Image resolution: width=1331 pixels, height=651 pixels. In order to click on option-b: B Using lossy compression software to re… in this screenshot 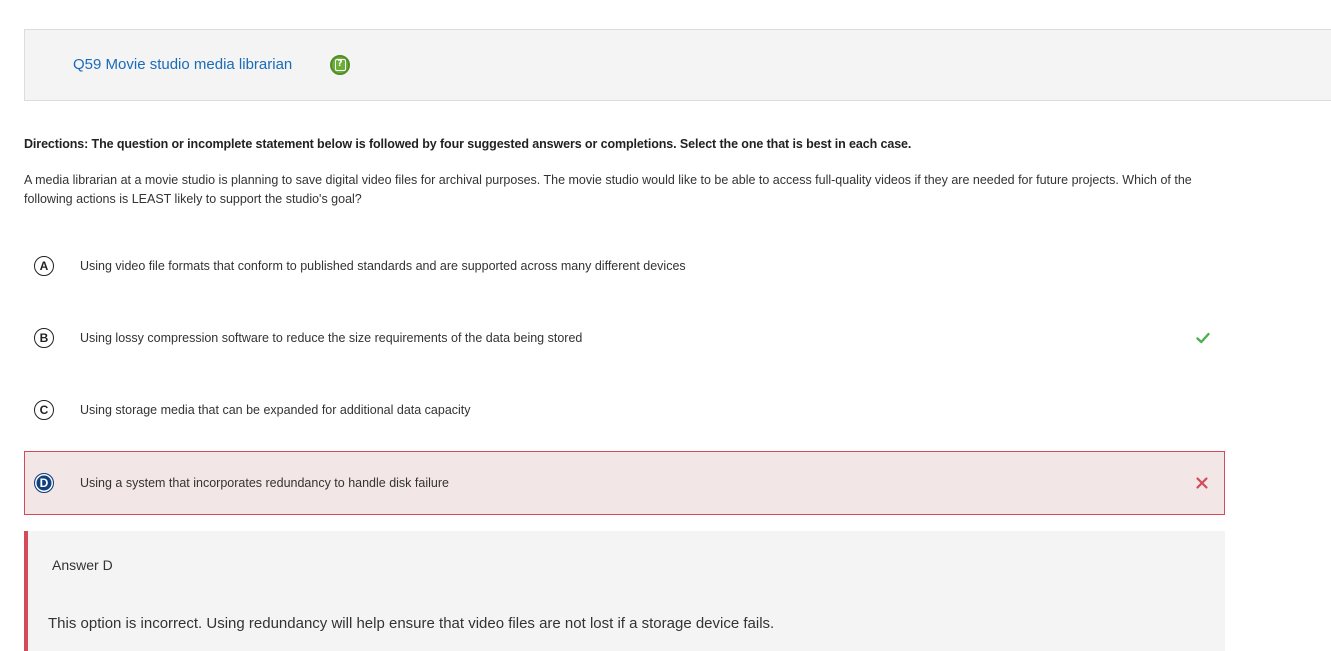, I will do `click(624, 338)`.